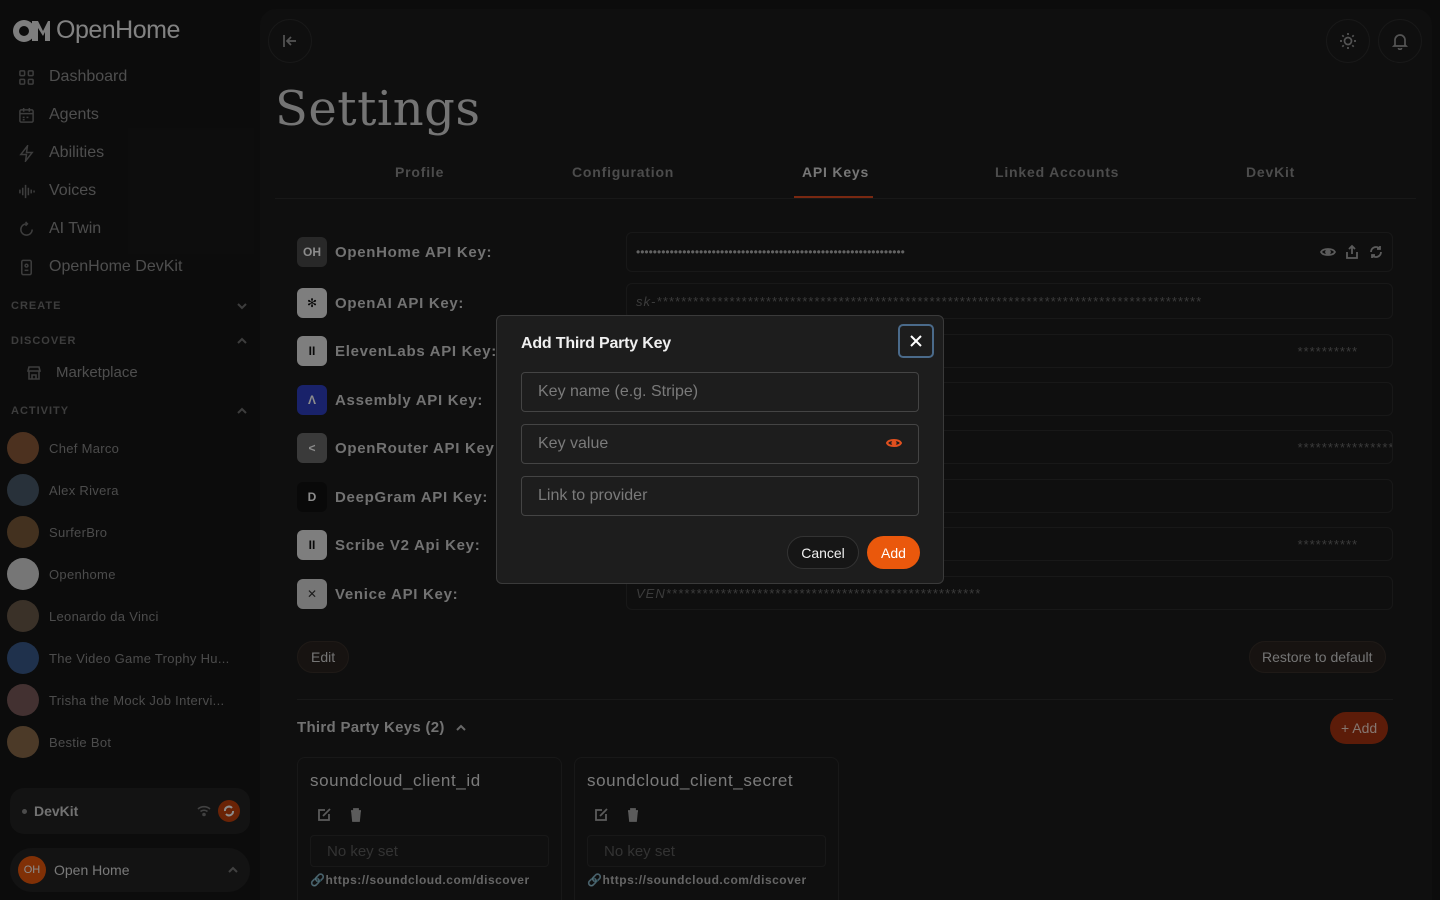 The image size is (1440, 900). What do you see at coordinates (596, 343) in the screenshot?
I see `dialog-title: Add Third Party Key` at bounding box center [596, 343].